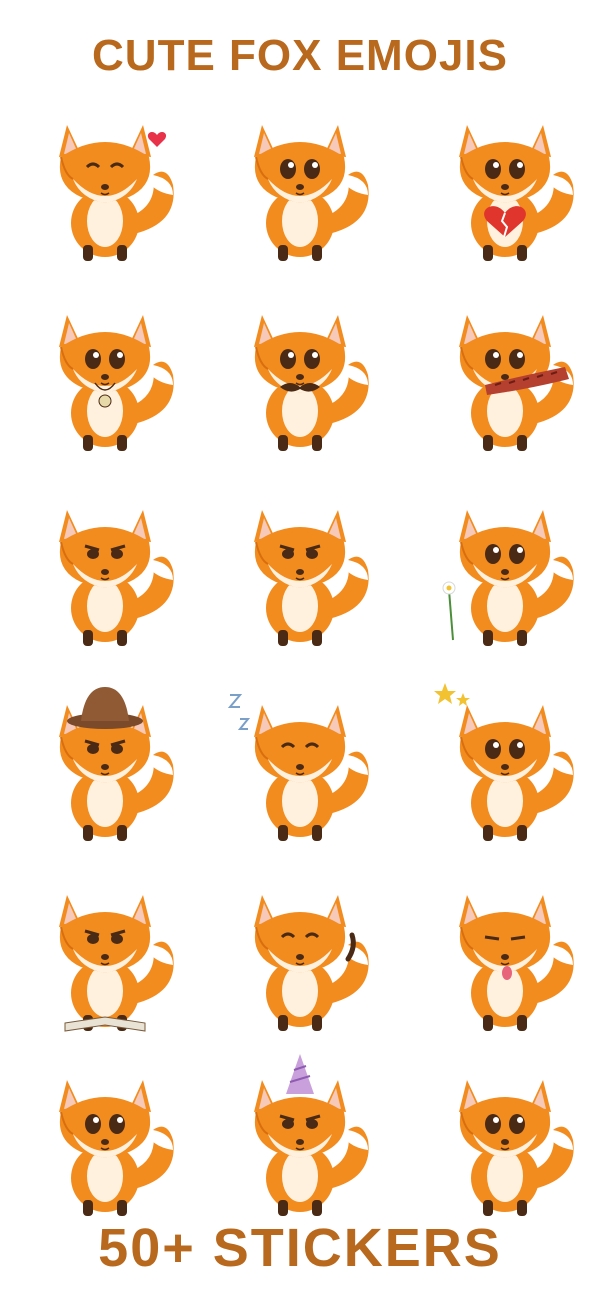 This screenshot has height=1300, width=600. Describe the element at coordinates (300, 370) in the screenshot. I see `fox-mustache-sticker` at that location.